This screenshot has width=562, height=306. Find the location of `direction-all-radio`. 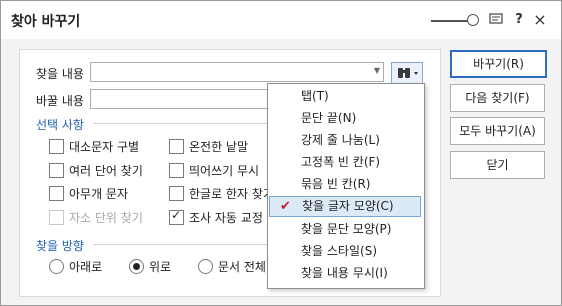

direction-all-radio is located at coordinates (205, 266).